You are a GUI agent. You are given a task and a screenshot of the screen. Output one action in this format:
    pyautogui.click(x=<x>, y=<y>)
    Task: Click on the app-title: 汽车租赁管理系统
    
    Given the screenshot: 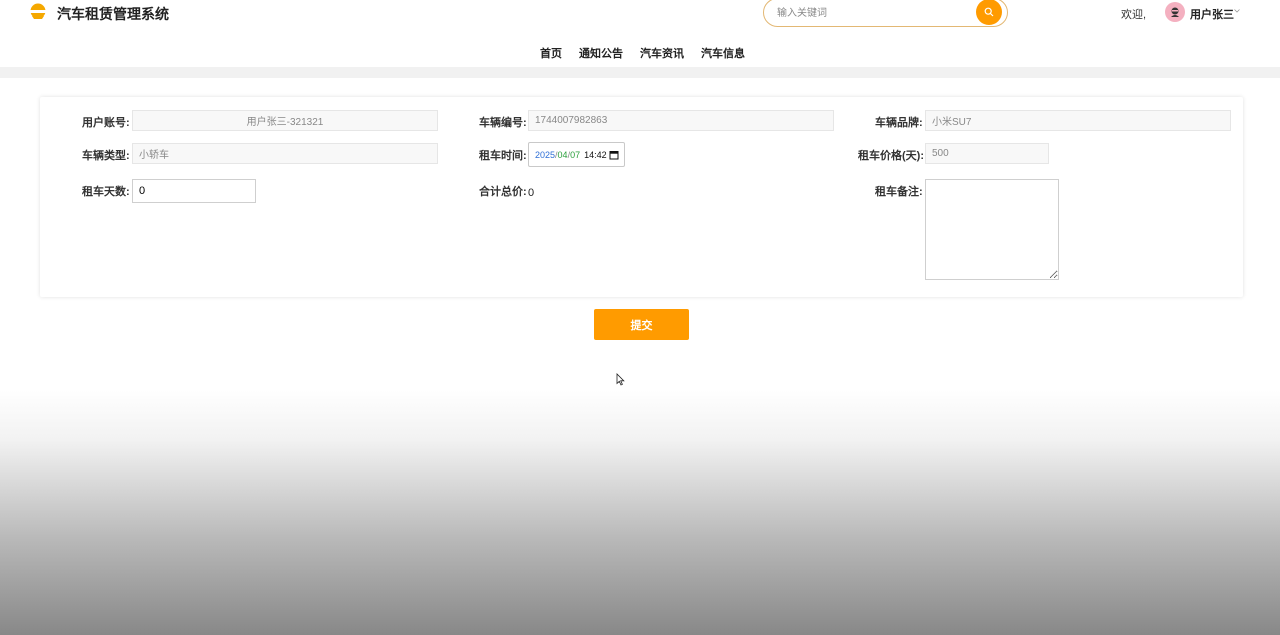 What is the action you would take?
    pyautogui.click(x=113, y=14)
    